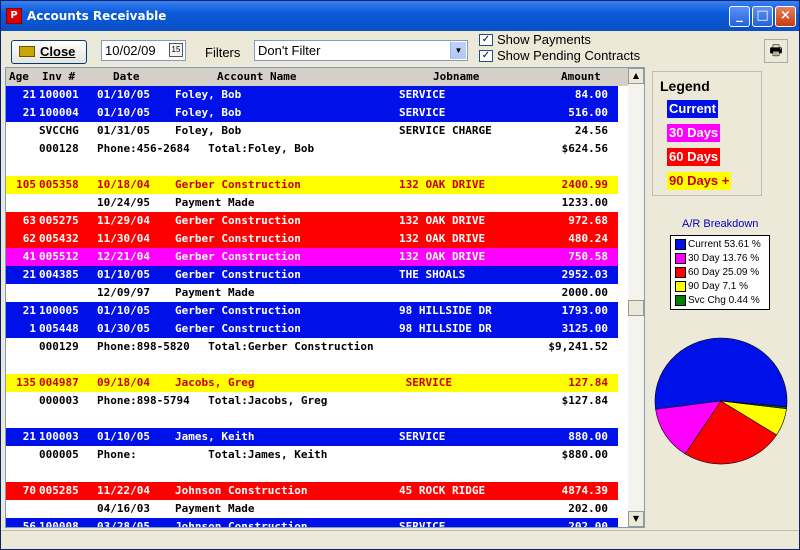  Describe the element at coordinates (123, 256) in the screenshot. I see `cell-date: 12/21/04` at that location.